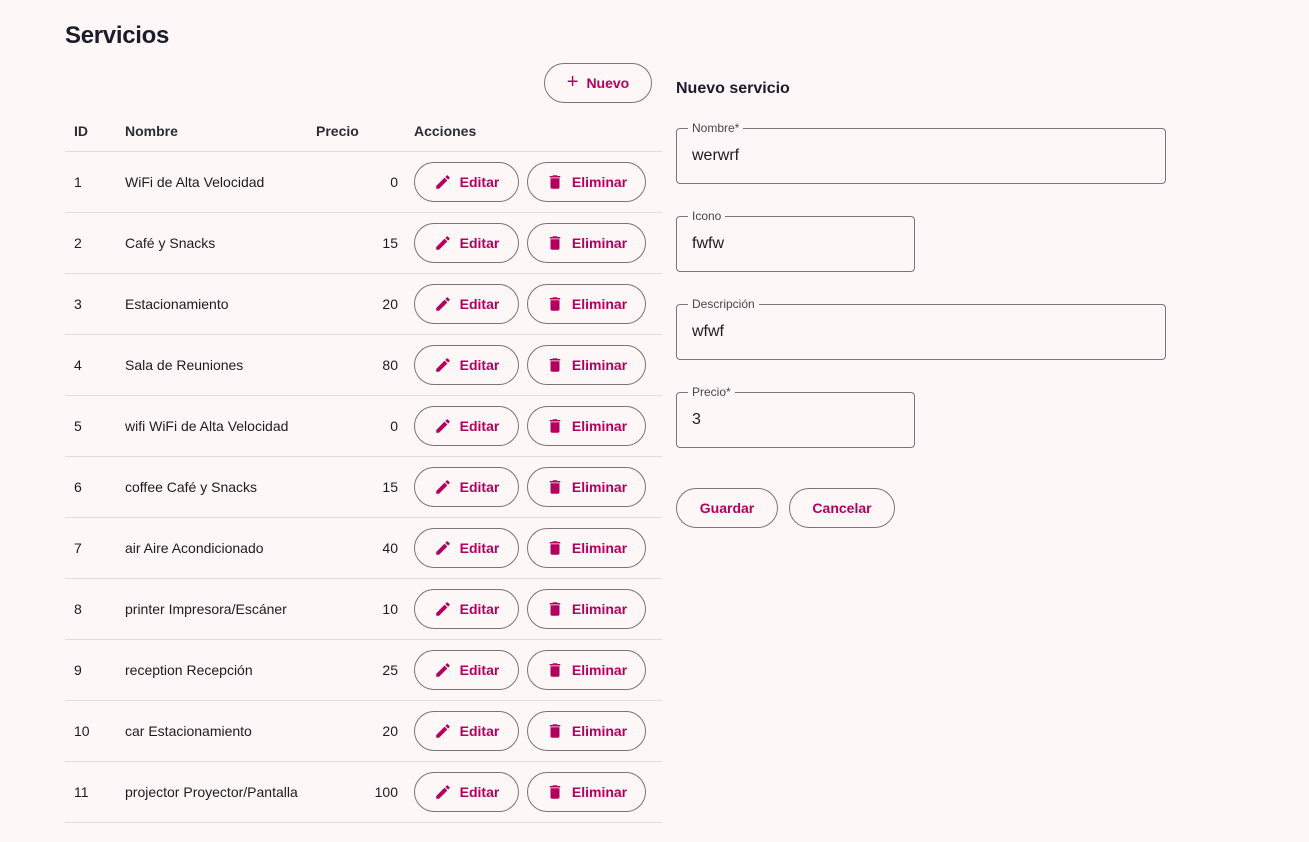 The width and height of the screenshot is (1309, 842). I want to click on cell-name: printer Impresora/Escáner, so click(220, 609).